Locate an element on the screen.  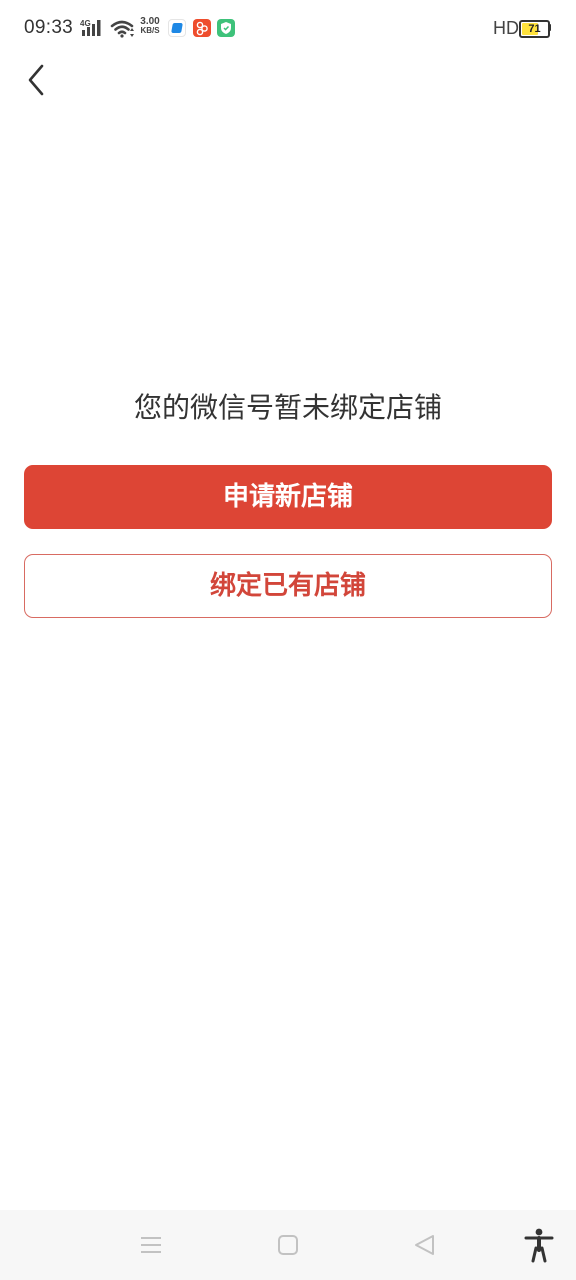
signal-4g-icon: 4G is located at coordinates (90, 27).